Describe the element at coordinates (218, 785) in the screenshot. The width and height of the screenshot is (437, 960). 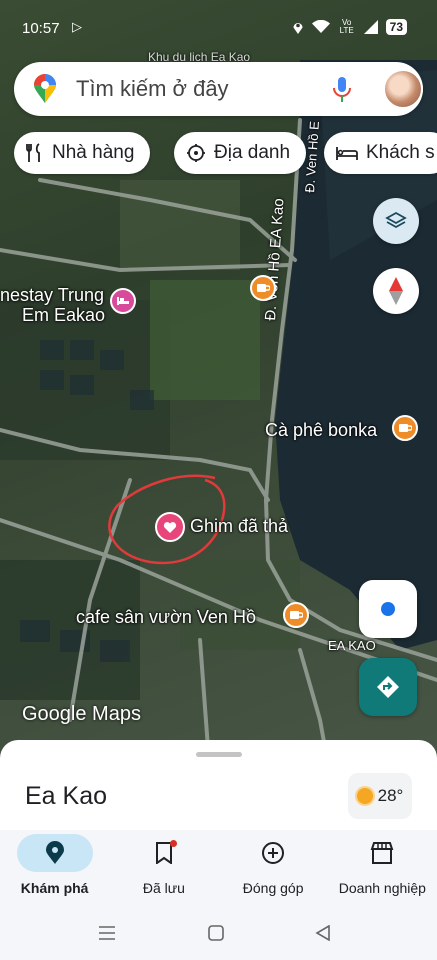
I see `bottom-sheet: Ea Kao 28°` at that location.